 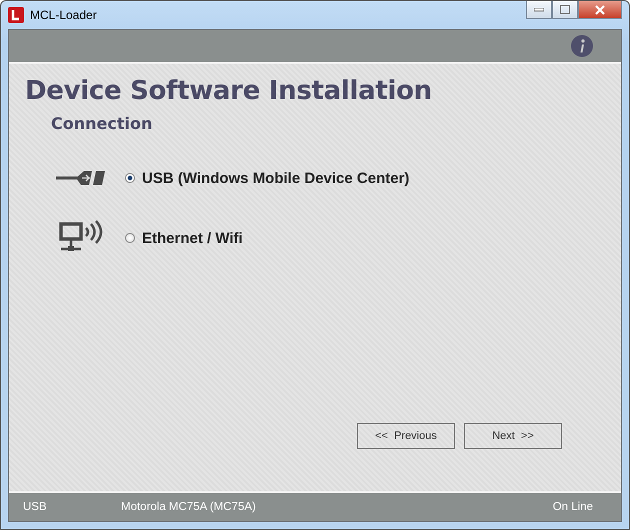 I want to click on close-icon, so click(x=600, y=9).